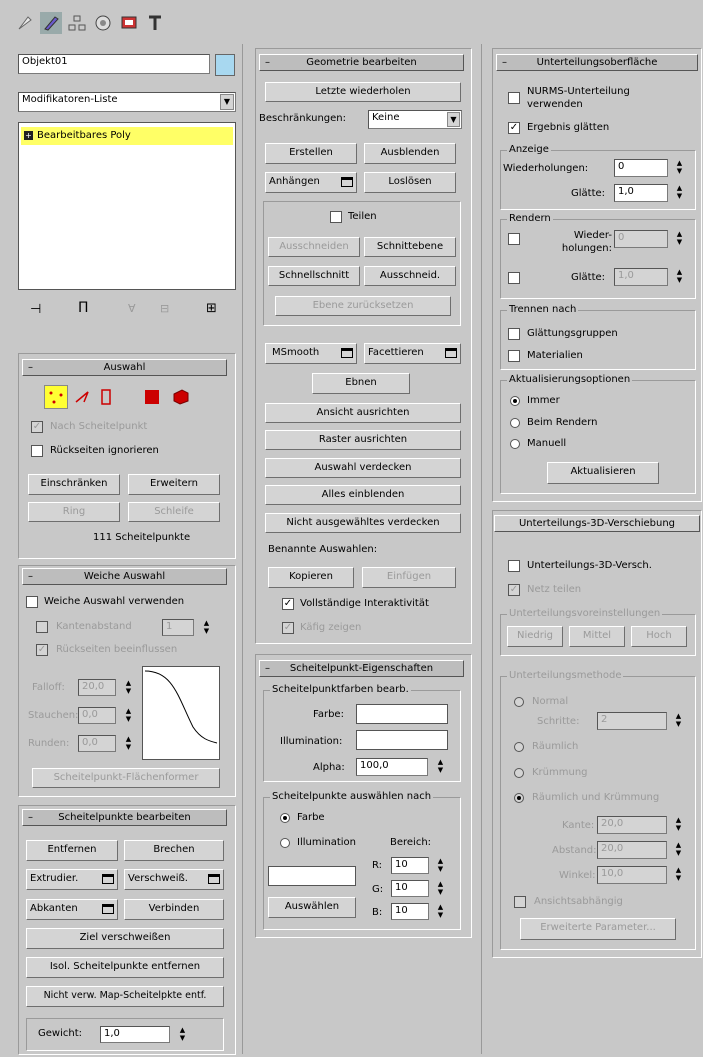  What do you see at coordinates (211, 308) in the screenshot?
I see `configure-icon: ⊞` at bounding box center [211, 308].